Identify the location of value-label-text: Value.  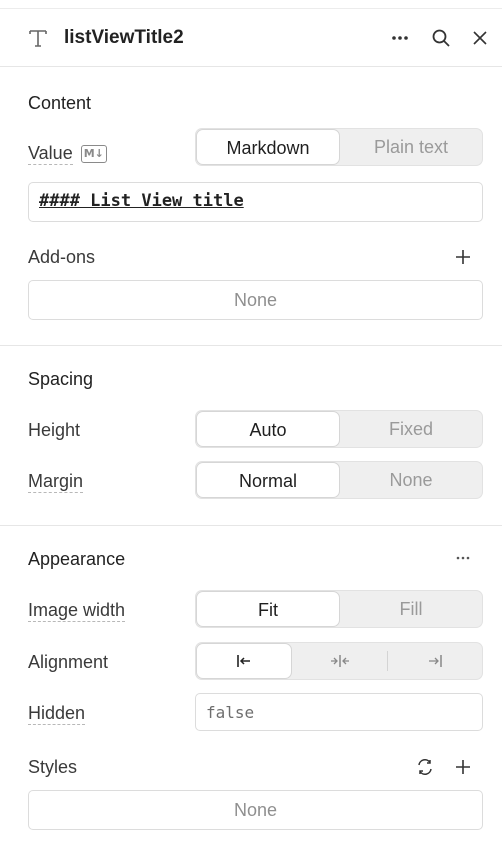
(50, 154).